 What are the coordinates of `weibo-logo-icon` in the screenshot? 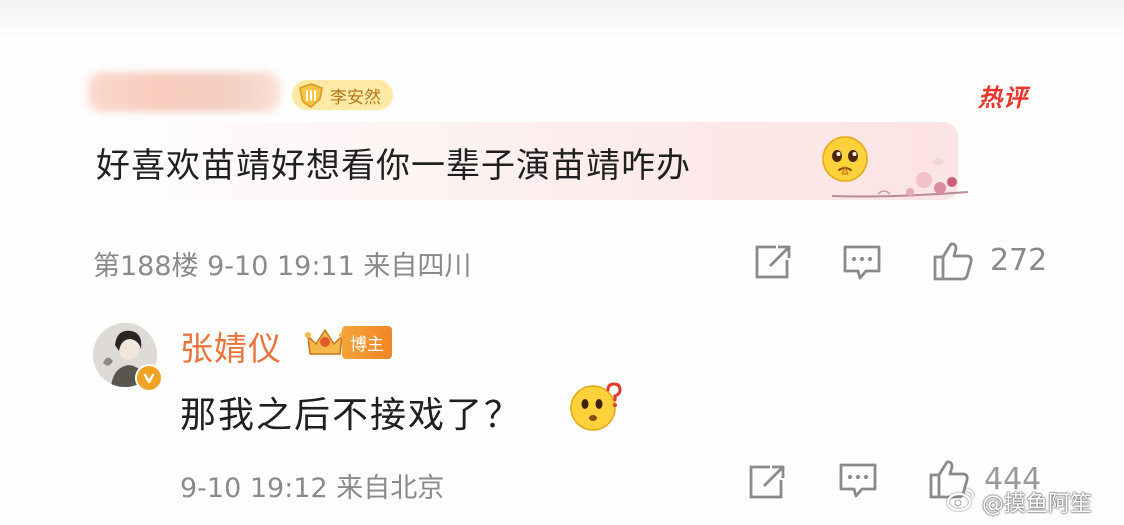 It's located at (961, 502).